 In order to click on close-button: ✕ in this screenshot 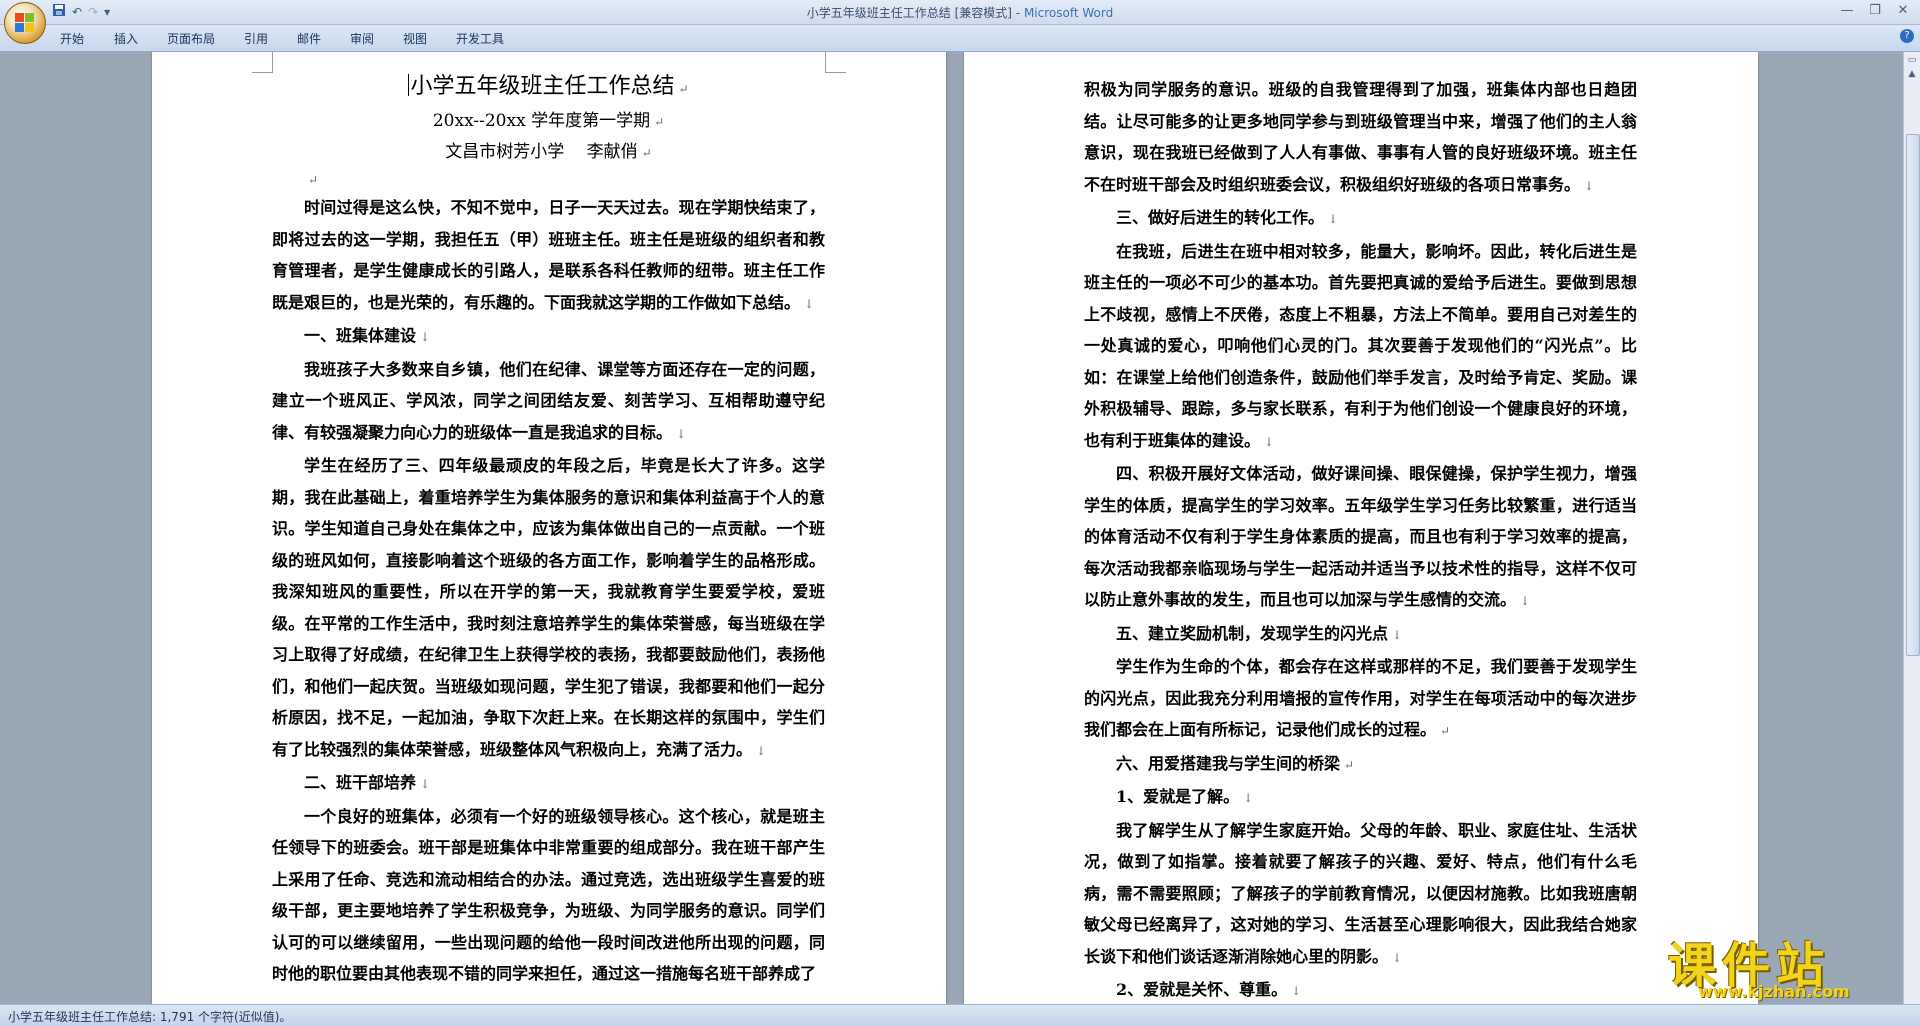, I will do `click(1903, 11)`.